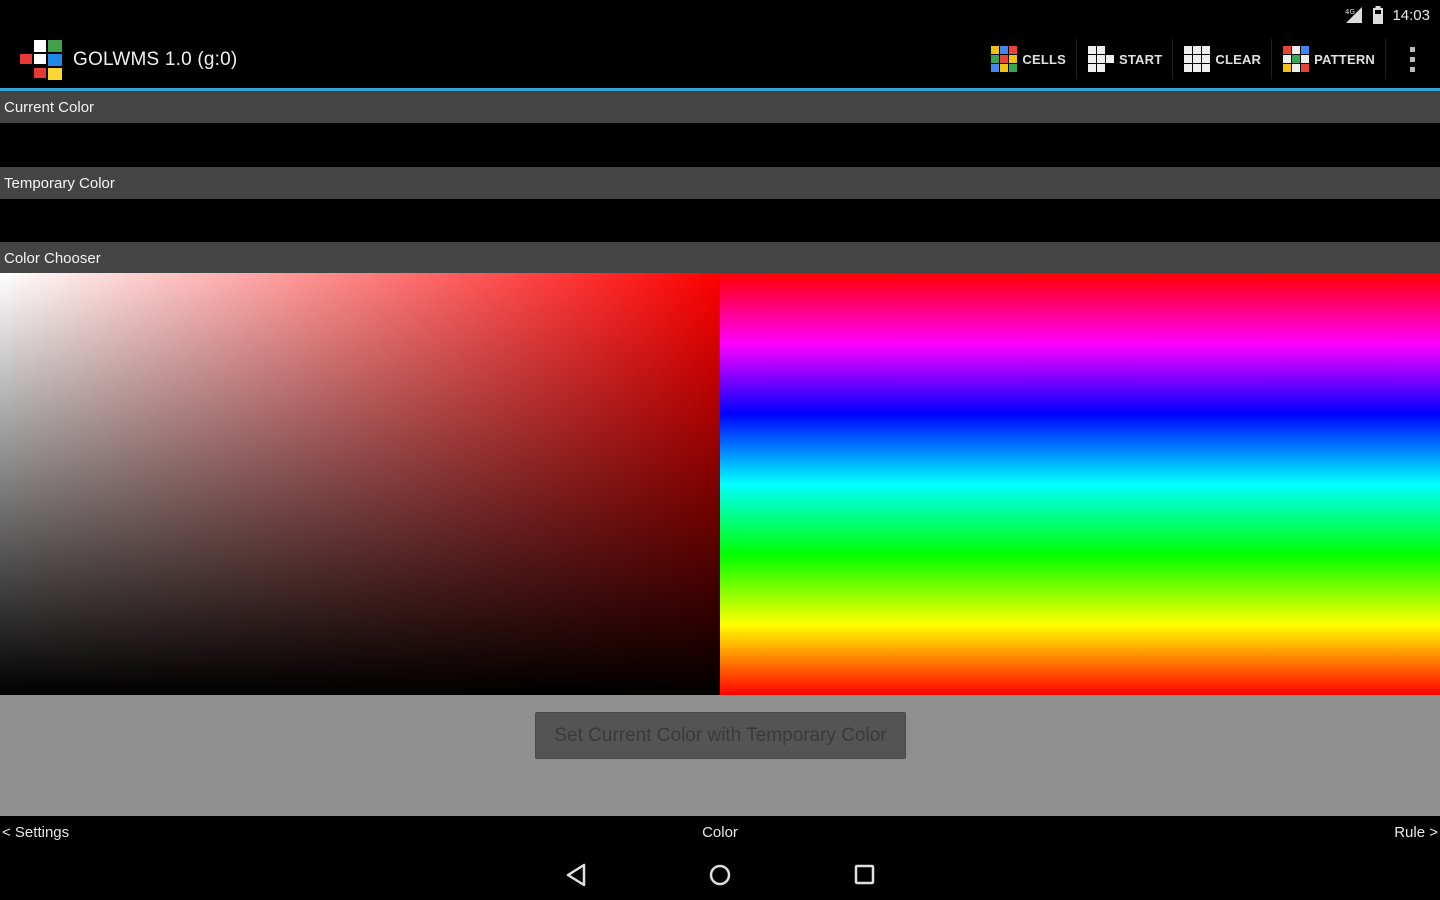 This screenshot has height=900, width=1440. Describe the element at coordinates (1100, 59) in the screenshot. I see `start-icon` at that location.